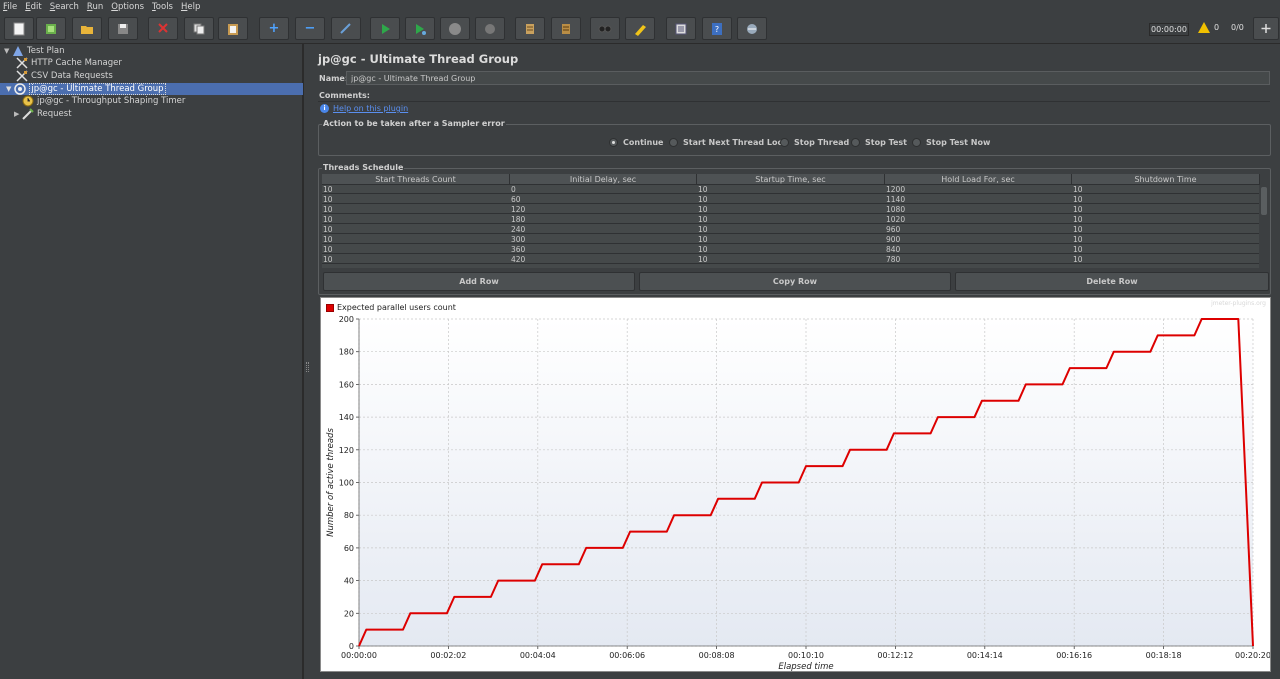 The height and width of the screenshot is (679, 1280). I want to click on tree-item-csv-data-requests: CSV Data Requests, so click(64, 76).